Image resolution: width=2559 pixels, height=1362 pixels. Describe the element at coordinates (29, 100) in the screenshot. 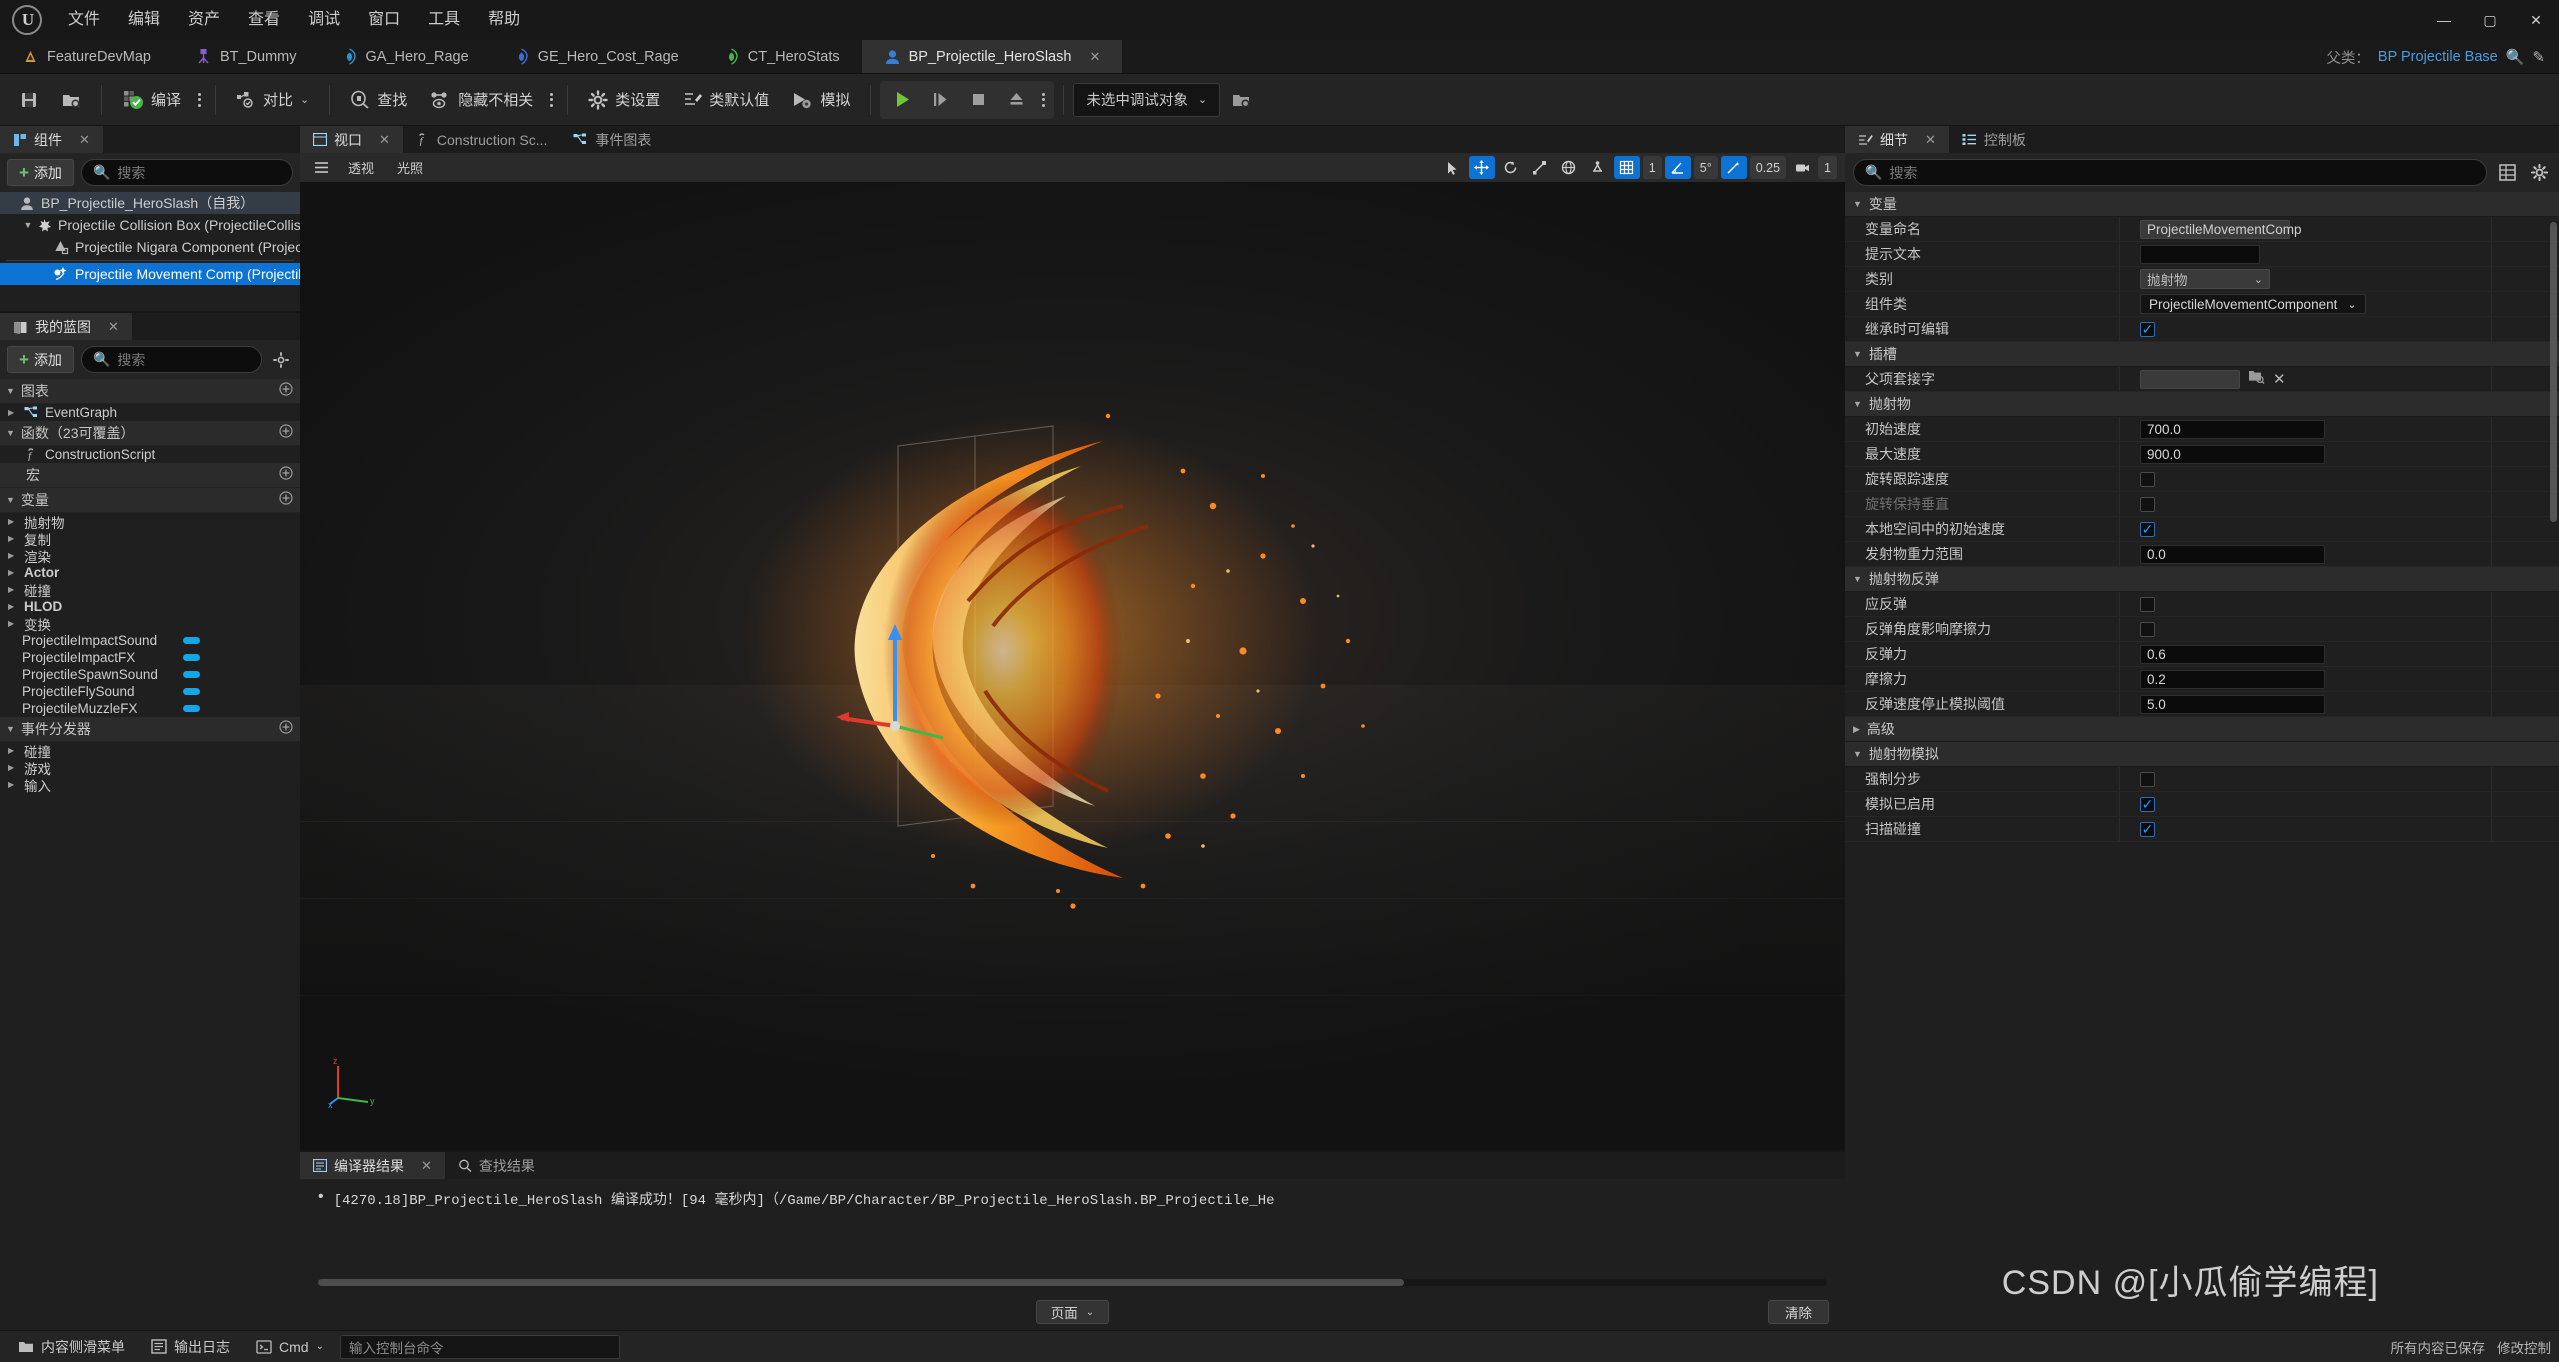

I see `save-button` at that location.